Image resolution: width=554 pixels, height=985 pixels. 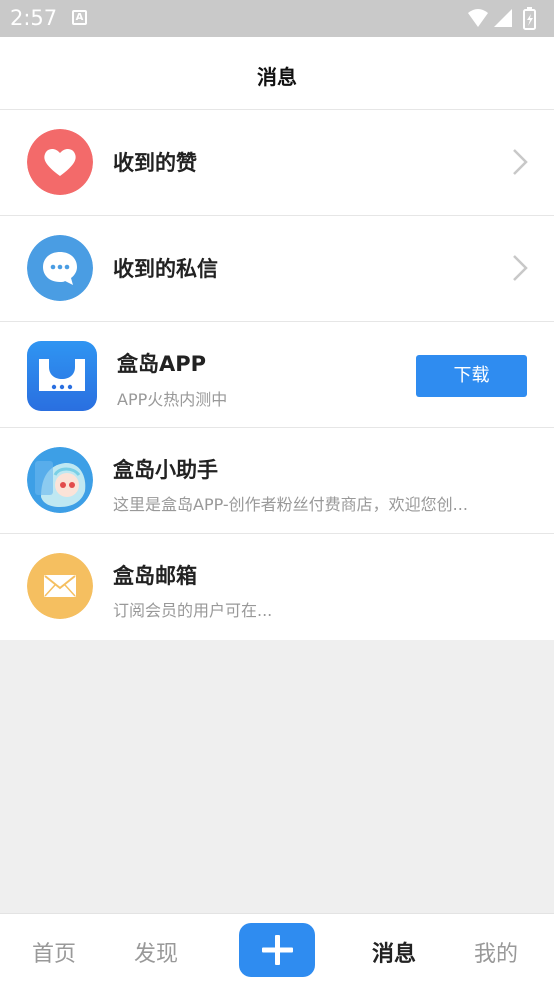 What do you see at coordinates (529, 18) in the screenshot?
I see `battery-icon` at bounding box center [529, 18].